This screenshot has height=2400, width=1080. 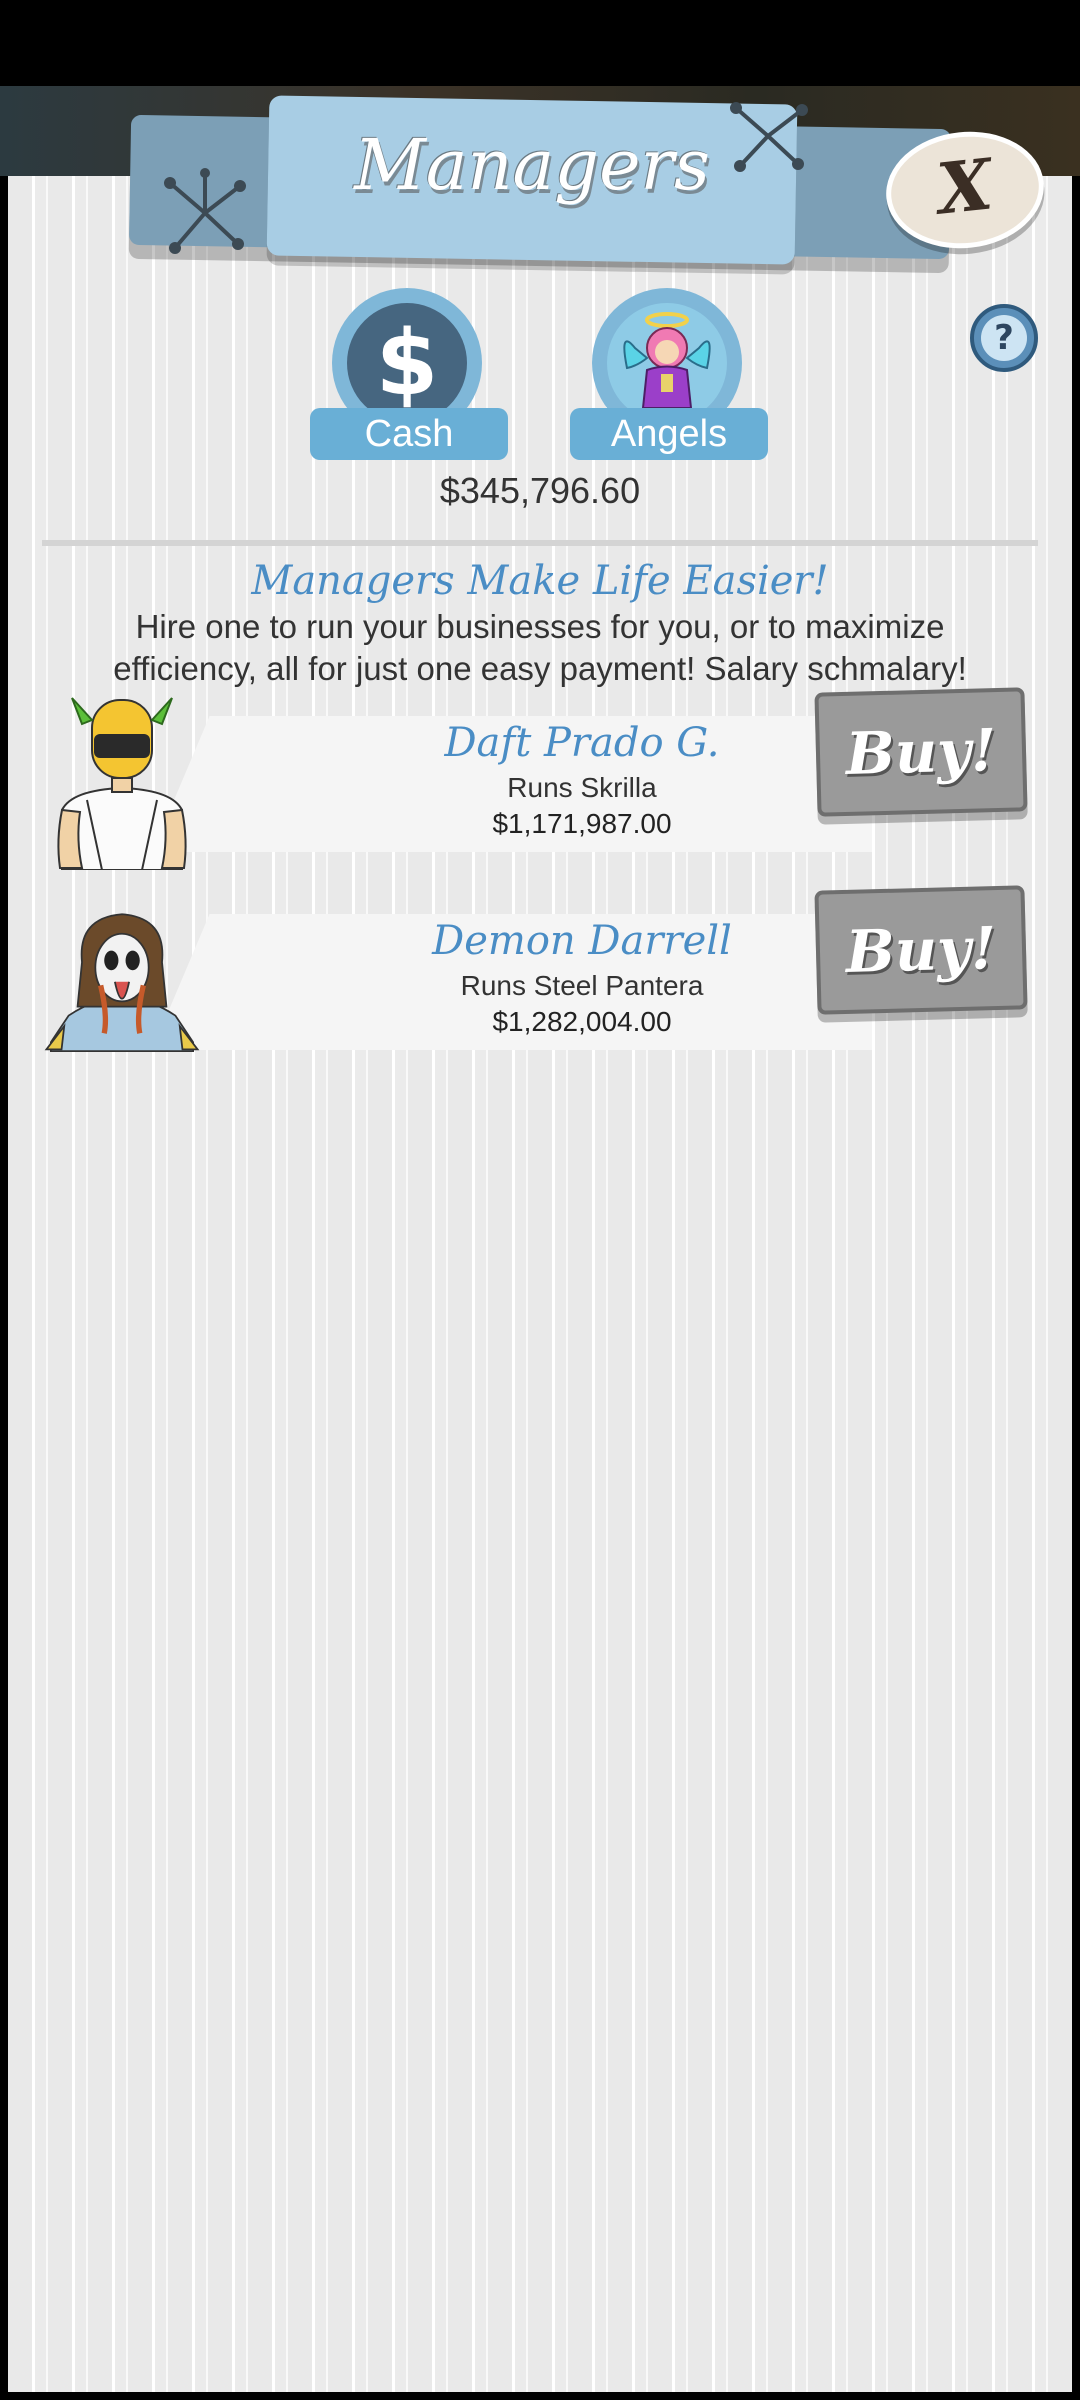 What do you see at coordinates (582, 1021) in the screenshot?
I see `manager-cost: $1,282,004.00` at bounding box center [582, 1021].